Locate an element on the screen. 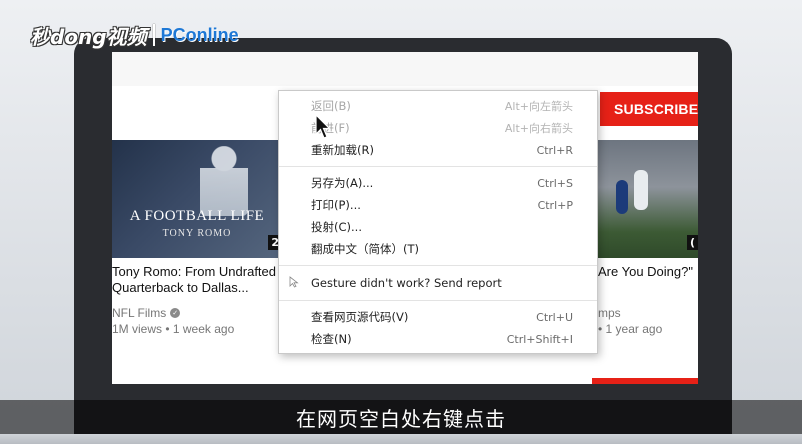 This screenshot has width=802, height=444. menu-label: 检查(N) is located at coordinates (331, 339).